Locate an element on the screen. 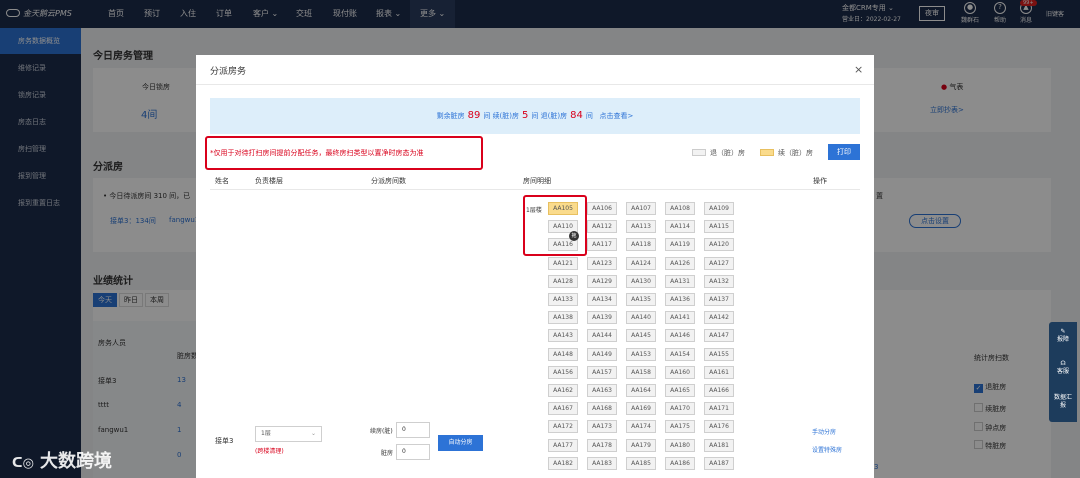 The height and width of the screenshot is (478, 1080). tool-panel: ✎ 报障 ☊ 客服 数据汇报 is located at coordinates (1063, 372).